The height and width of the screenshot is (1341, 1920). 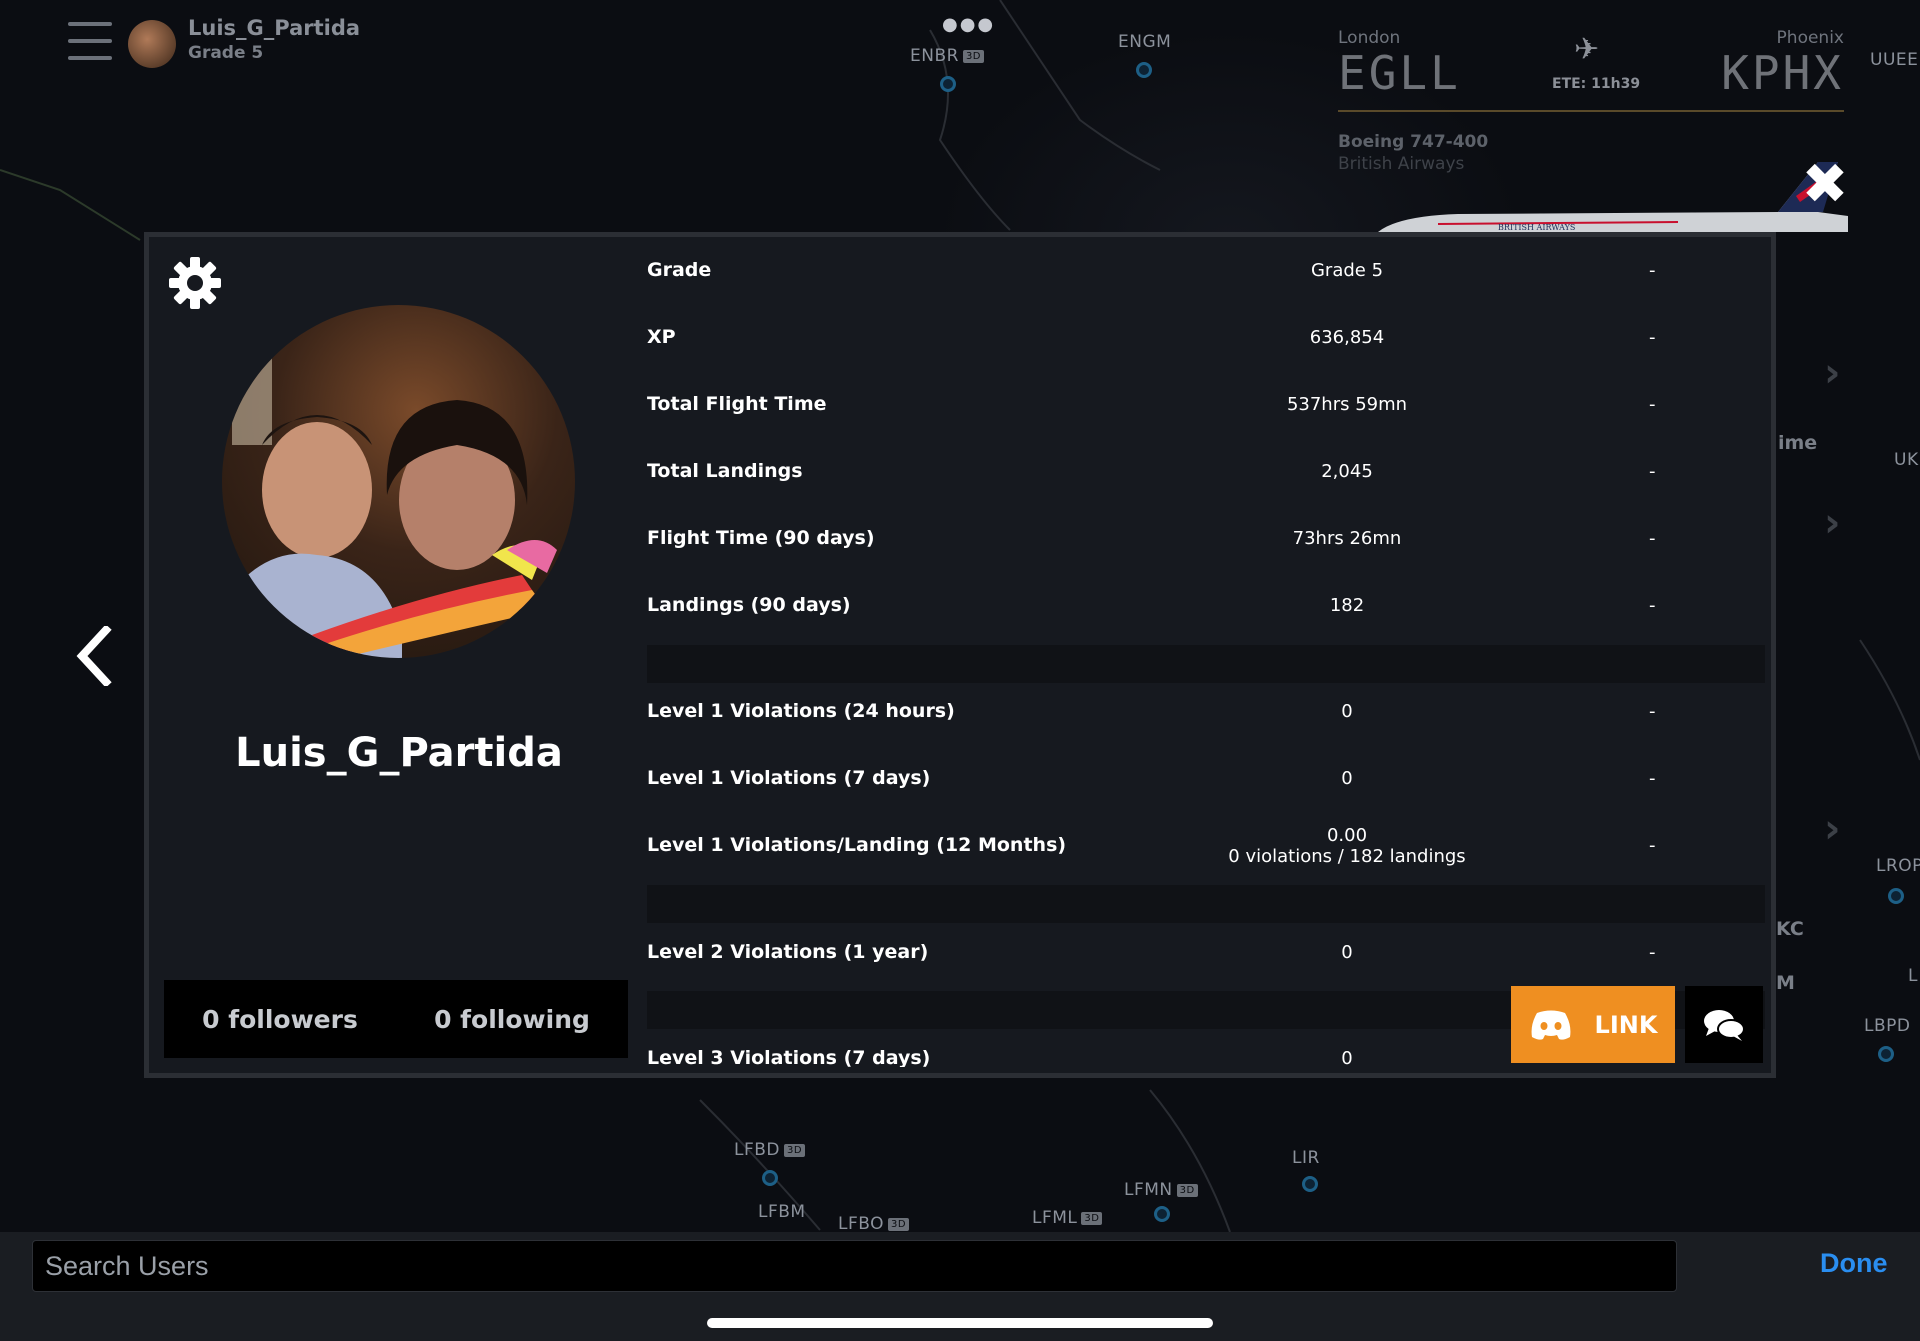 I want to click on map-label: LFBM, so click(x=782, y=1212).